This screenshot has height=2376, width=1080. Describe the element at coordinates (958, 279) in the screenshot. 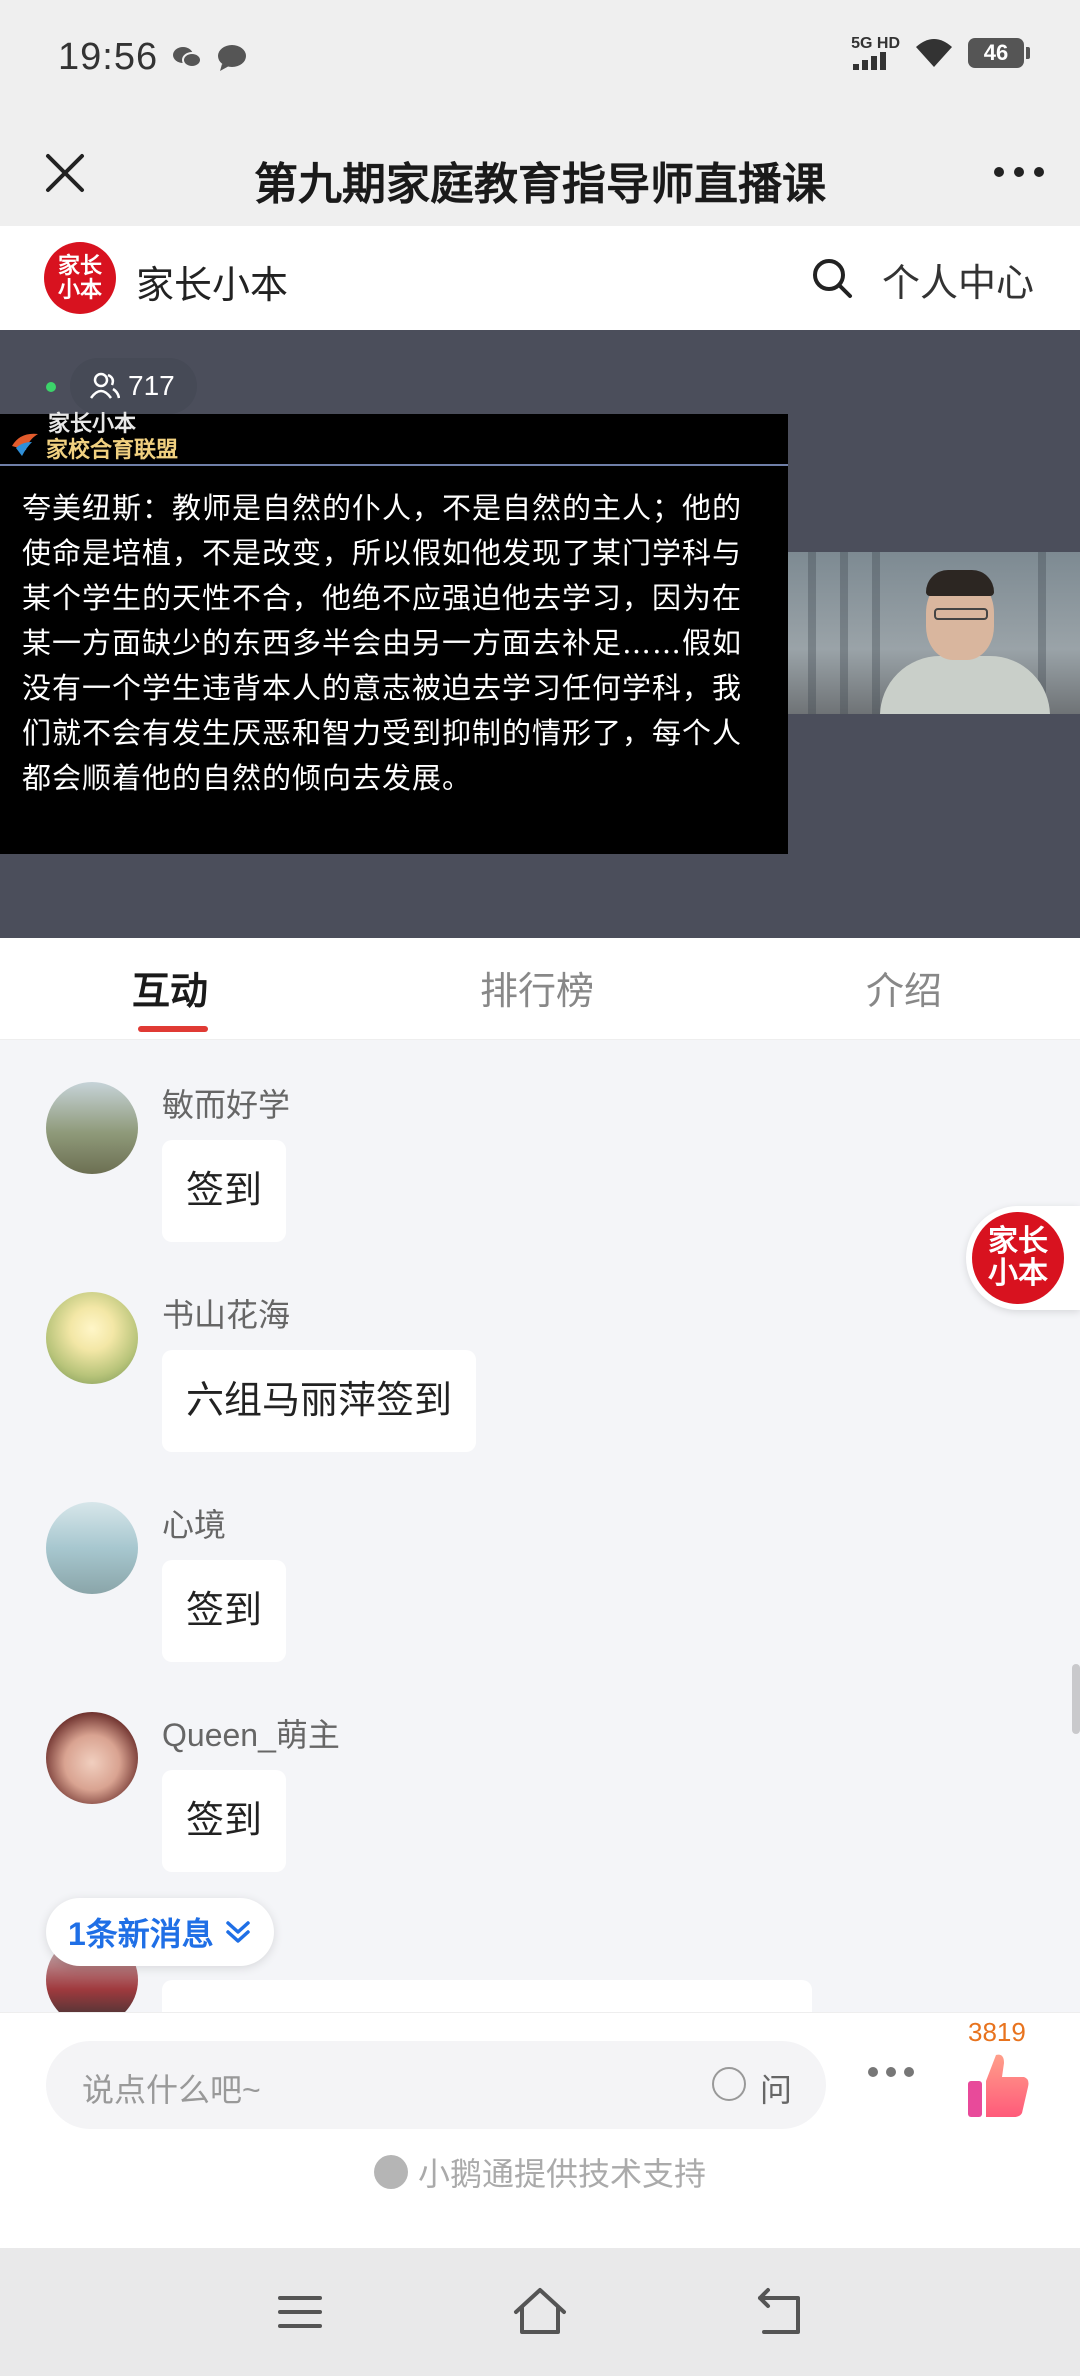

I see `user-center-link: 个人中心` at that location.